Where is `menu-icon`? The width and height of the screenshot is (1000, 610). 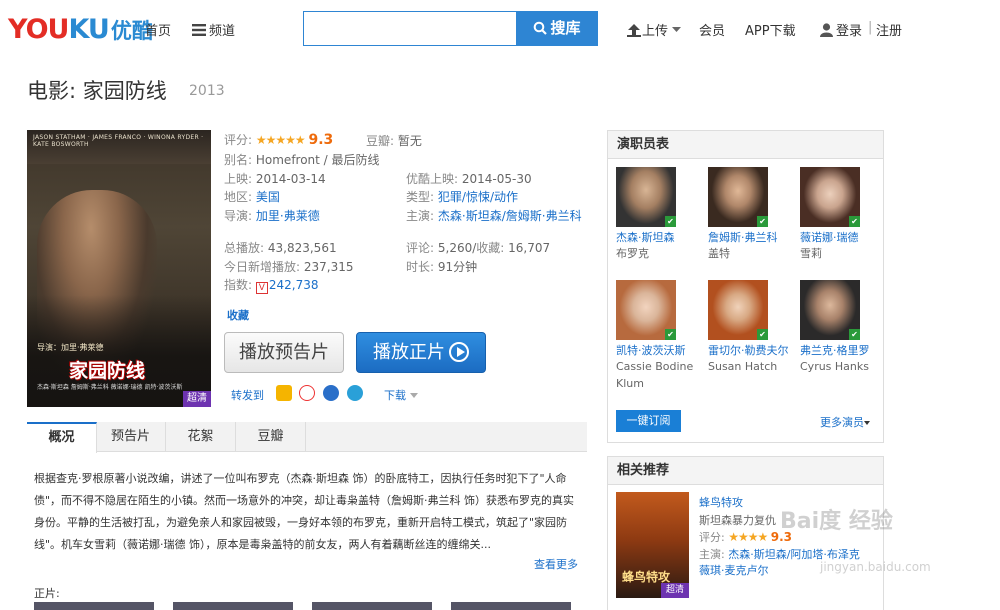
menu-icon is located at coordinates (199, 30).